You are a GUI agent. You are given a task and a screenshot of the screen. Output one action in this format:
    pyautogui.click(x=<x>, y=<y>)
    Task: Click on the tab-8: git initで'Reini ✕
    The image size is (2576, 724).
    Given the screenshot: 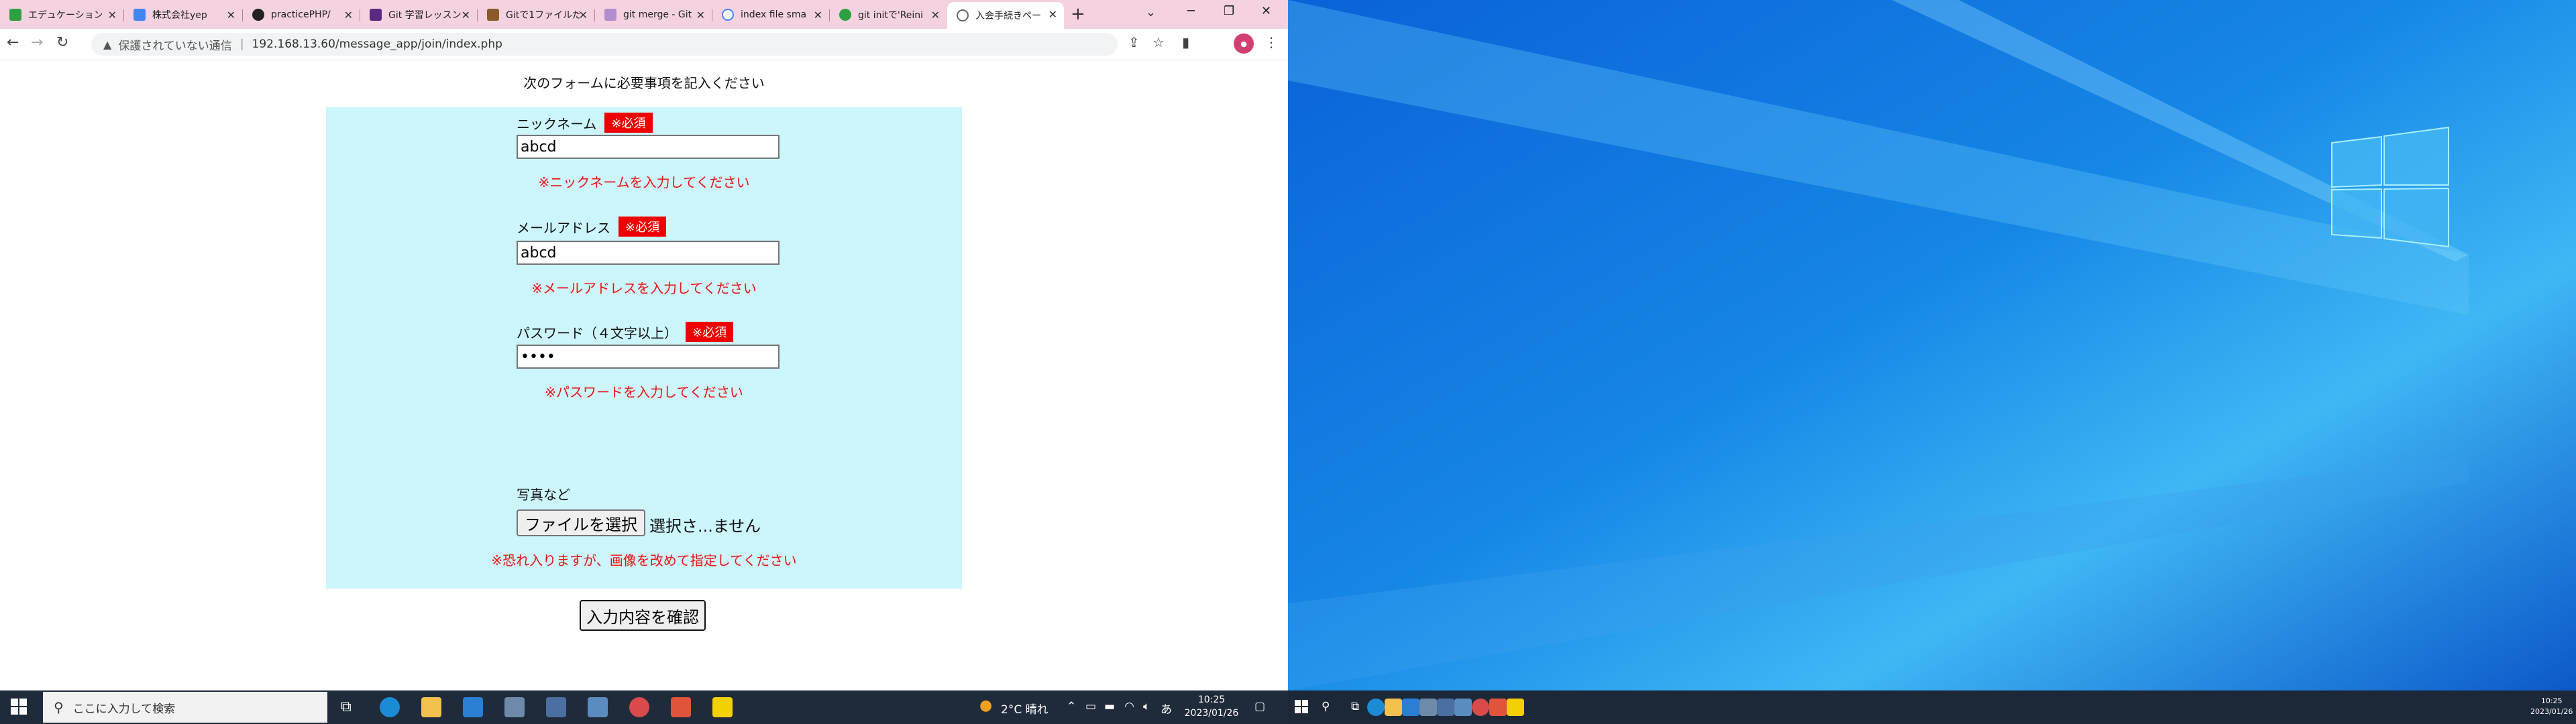 What is the action you would take?
    pyautogui.click(x=888, y=15)
    